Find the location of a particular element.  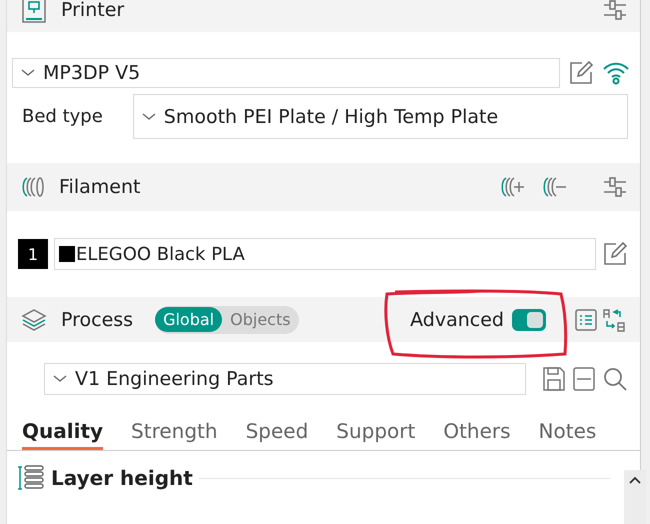

advanced-label: Advanced is located at coordinates (457, 319).